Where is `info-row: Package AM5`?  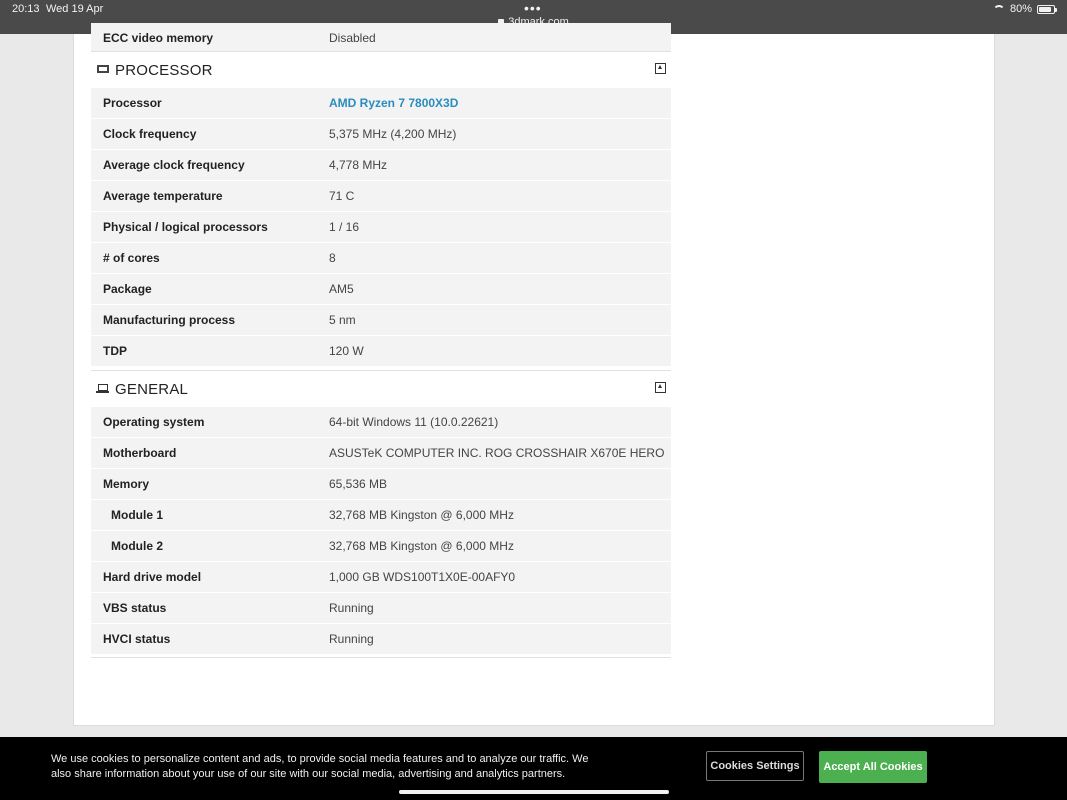 info-row: Package AM5 is located at coordinates (381, 289).